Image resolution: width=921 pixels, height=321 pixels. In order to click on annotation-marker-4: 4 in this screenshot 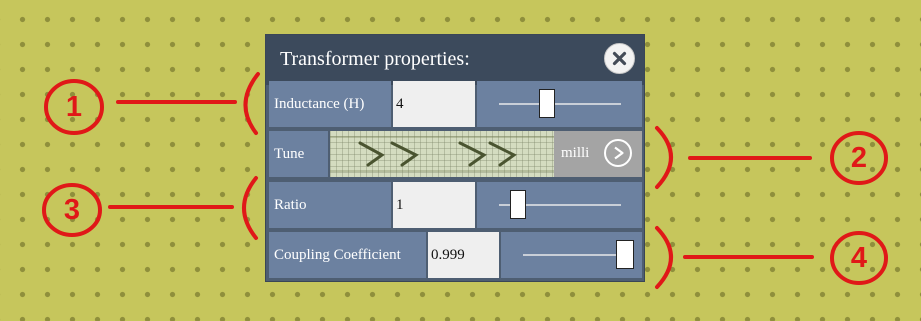, I will do `click(859, 258)`.